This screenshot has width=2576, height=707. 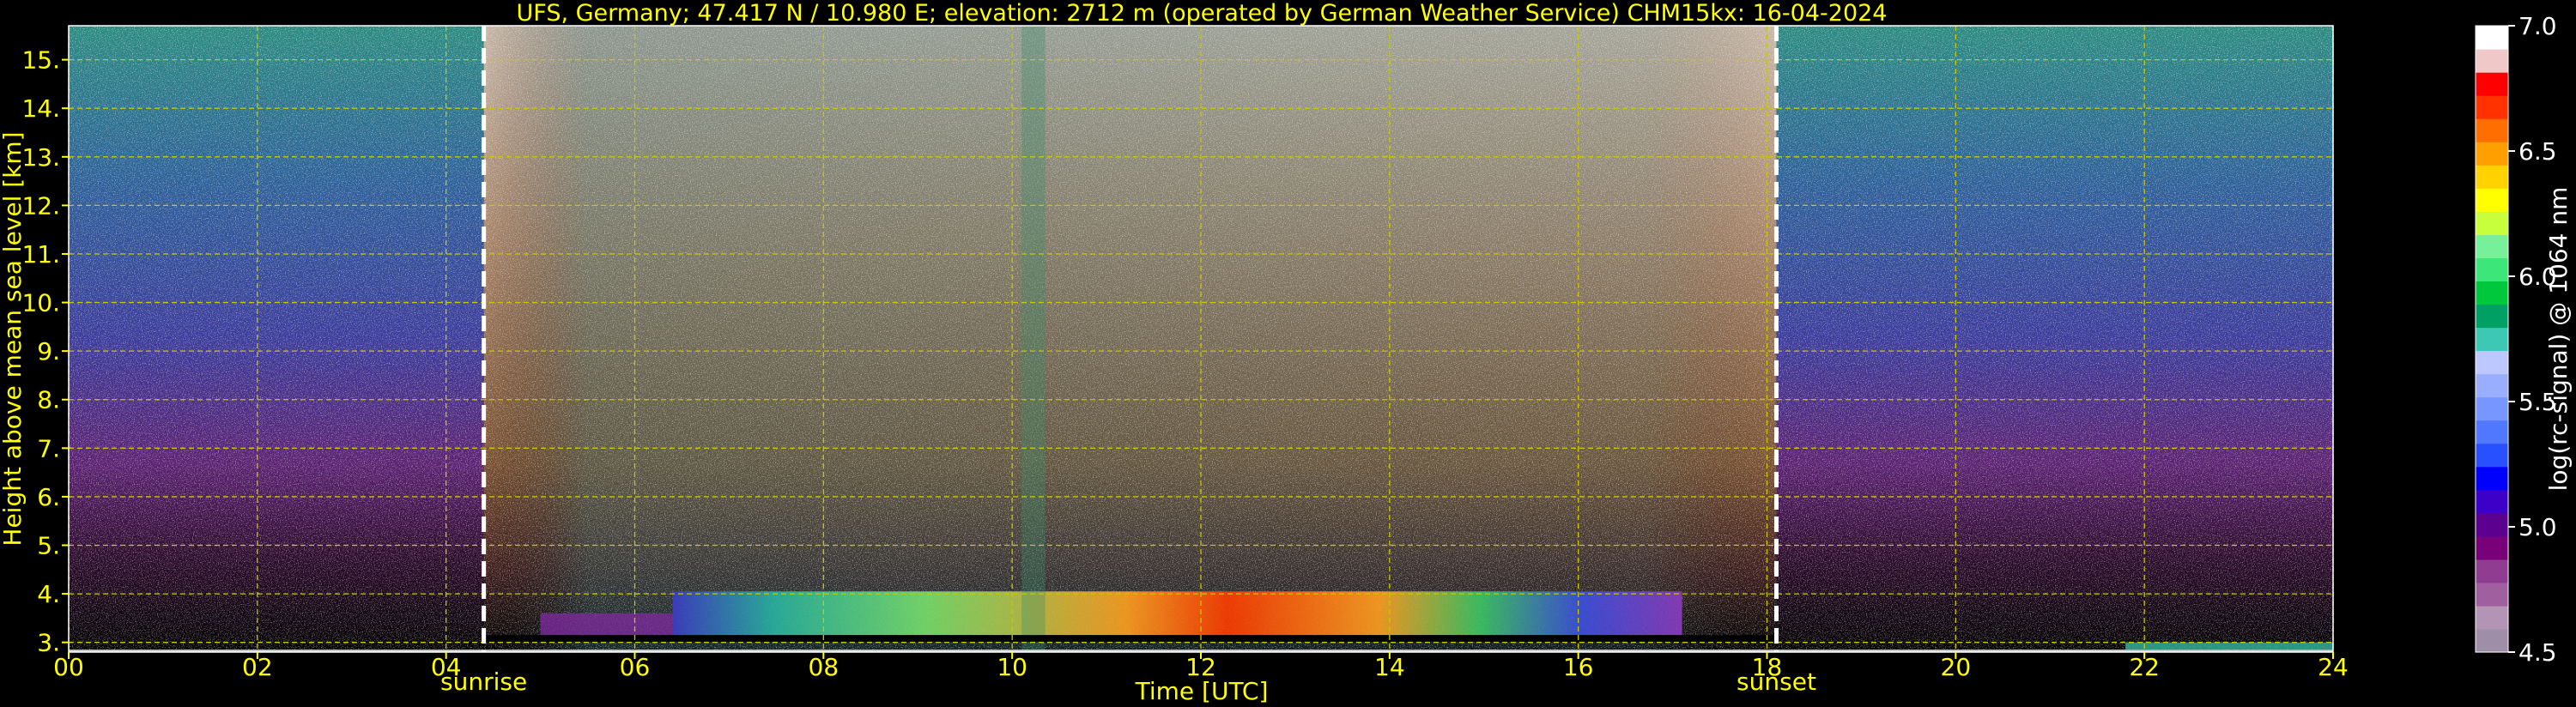 What do you see at coordinates (40, 60) in the screenshot?
I see `y-tick-label: 15.` at bounding box center [40, 60].